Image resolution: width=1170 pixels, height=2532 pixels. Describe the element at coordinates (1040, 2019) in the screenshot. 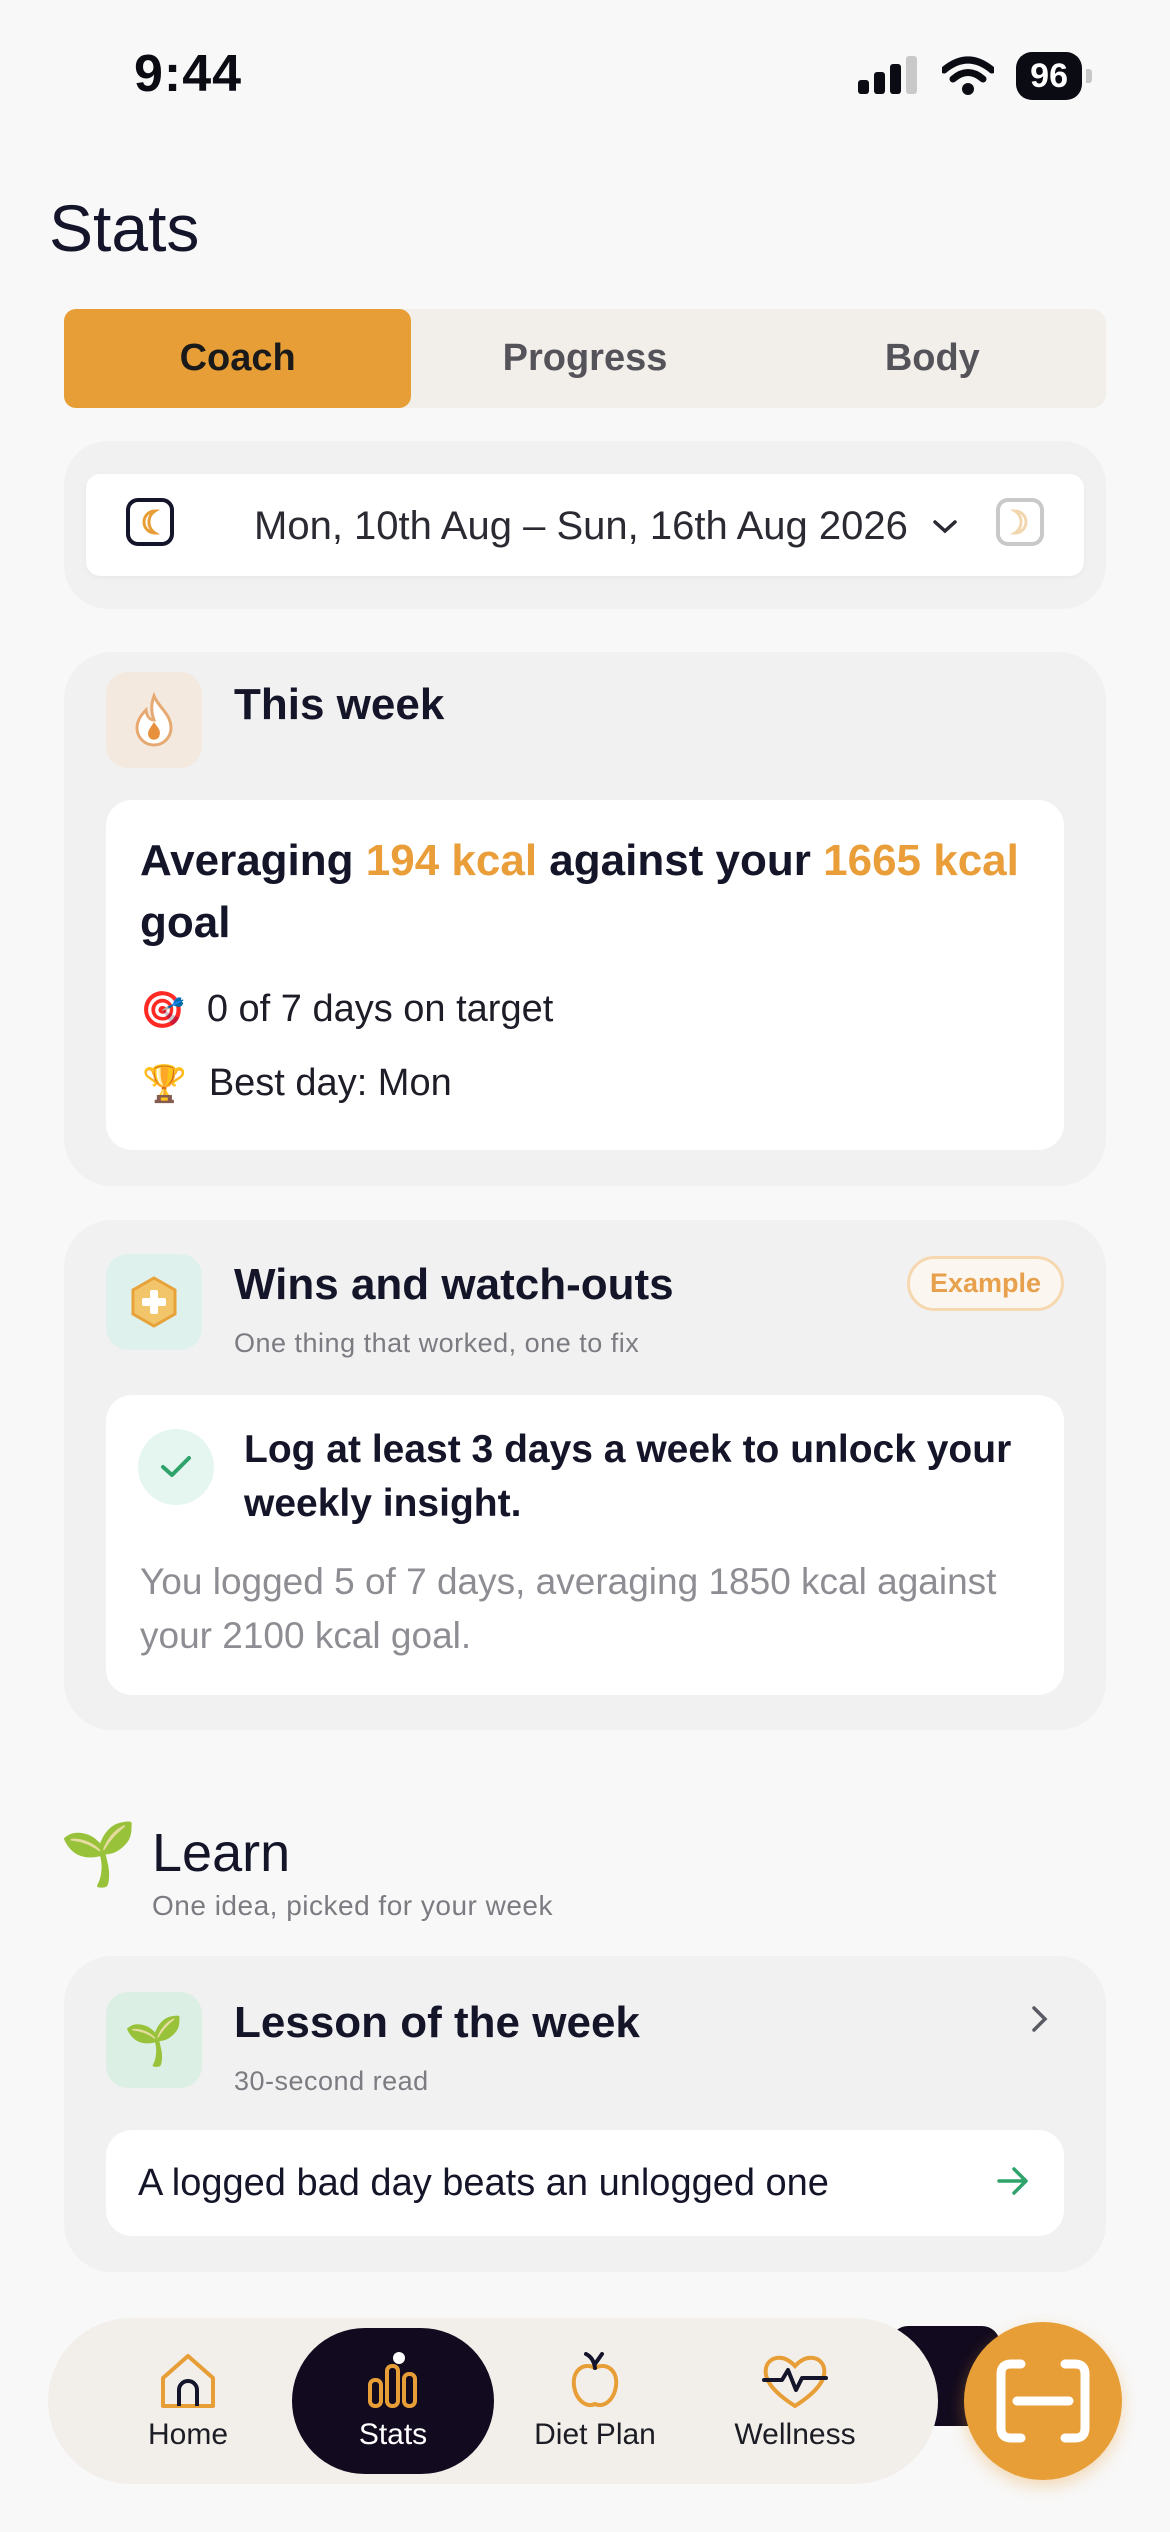

I see `chevron-right-icon` at that location.